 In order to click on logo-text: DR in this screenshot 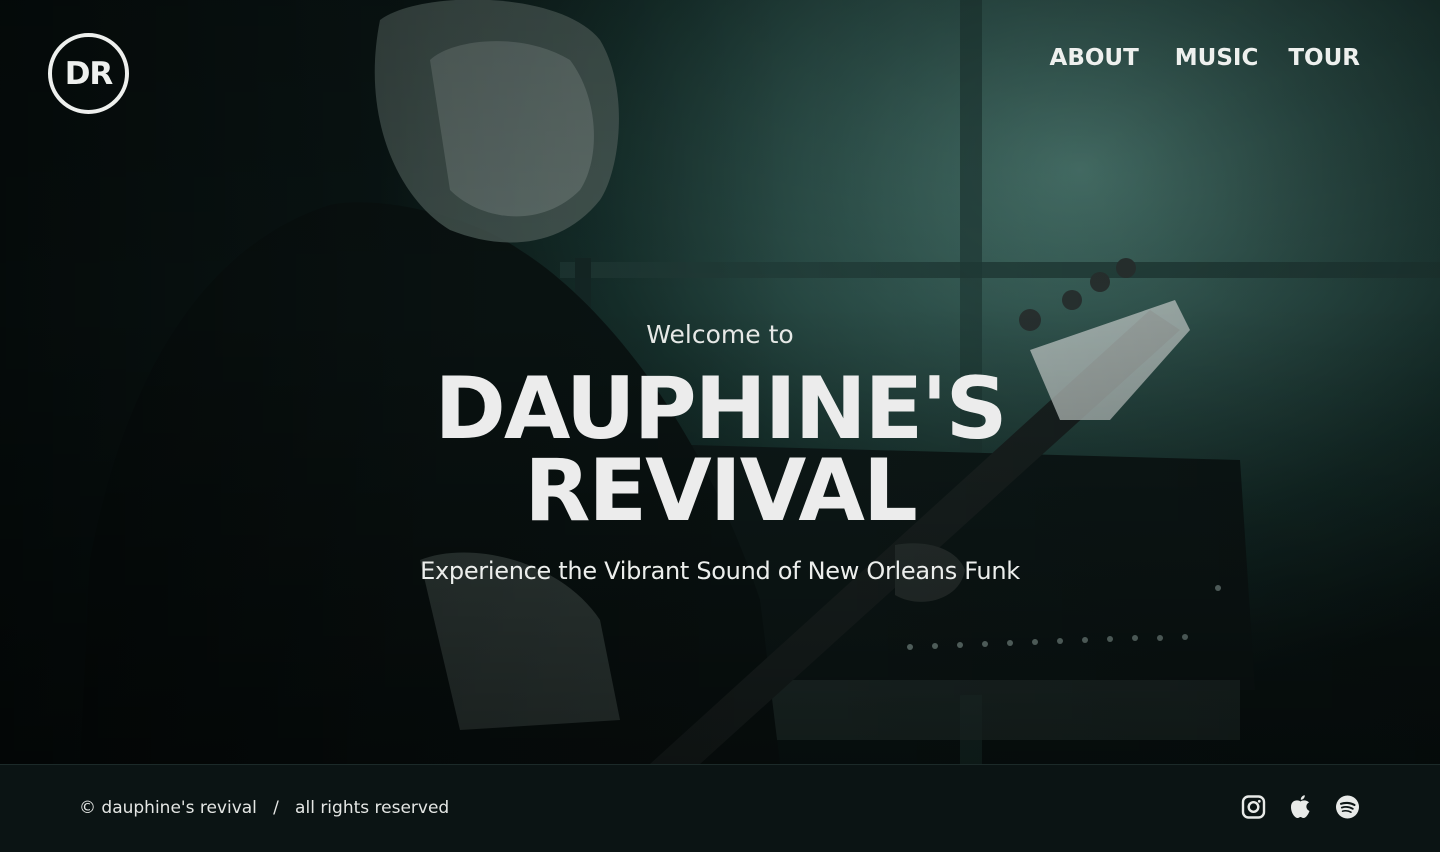, I will do `click(89, 73)`.